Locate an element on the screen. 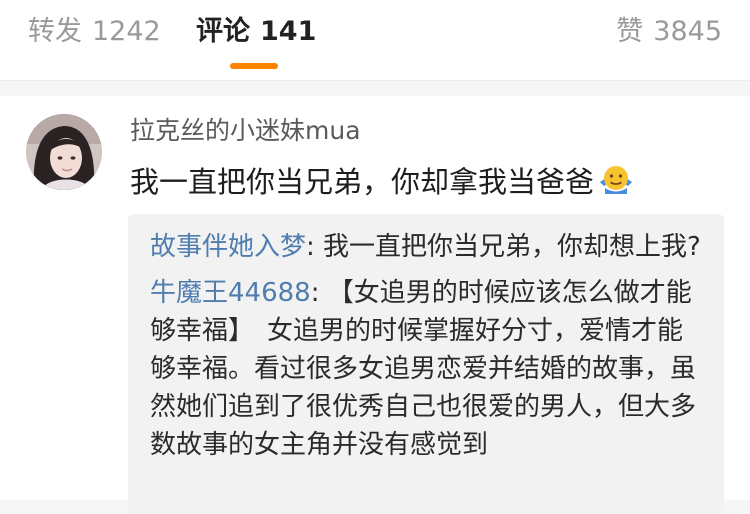 The width and height of the screenshot is (750, 514). comment-text-line: 我一直把你当兄弟，你却拿我当爸爸 is located at coordinates (382, 184).